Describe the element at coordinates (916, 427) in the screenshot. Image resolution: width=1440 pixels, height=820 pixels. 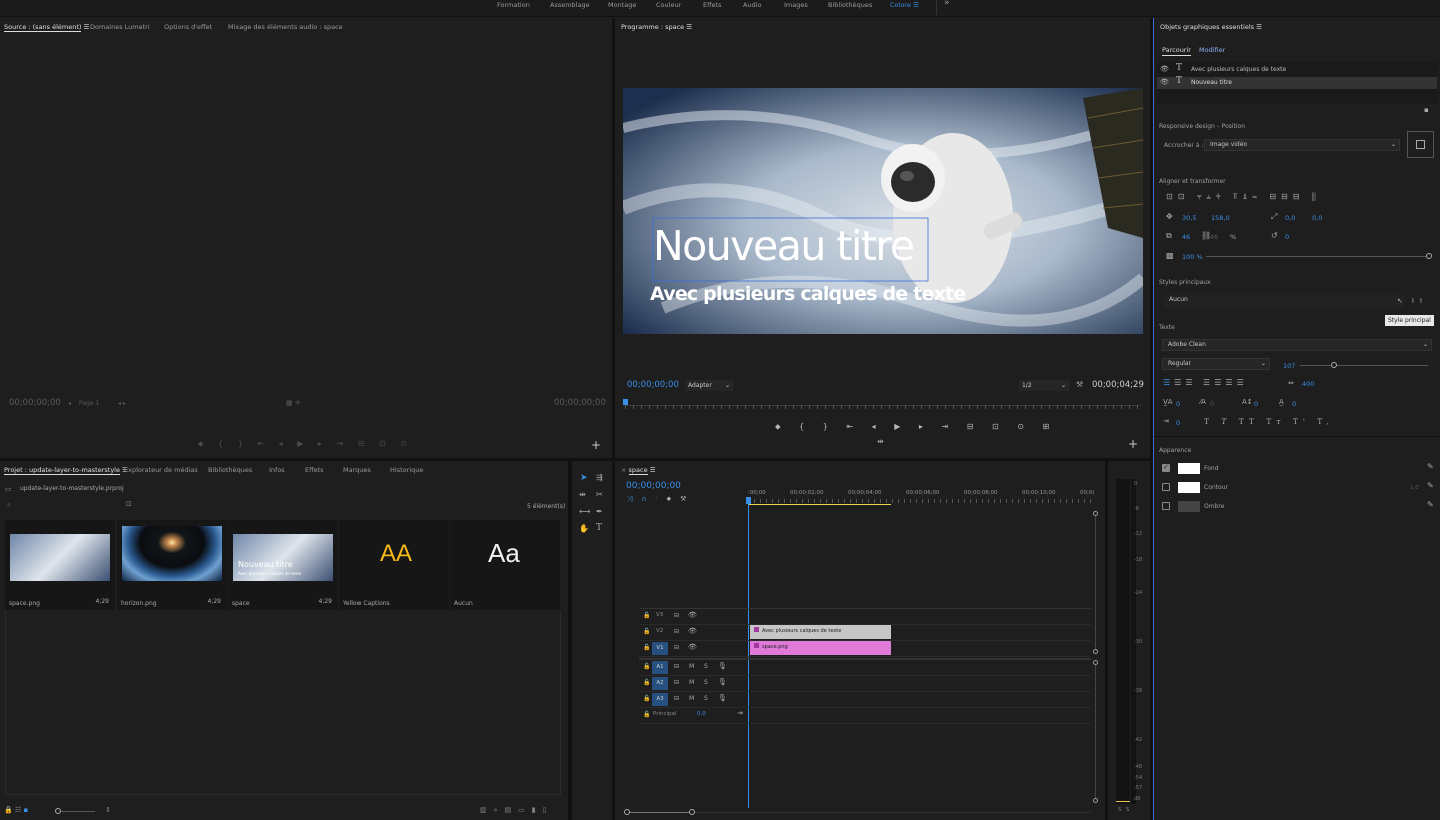
I see `program-transport-controls: ⬥ { } ⇤ ◂ ▶ ▸ ⇥ ⊟ ⊡ ⊙ ⊞` at that location.